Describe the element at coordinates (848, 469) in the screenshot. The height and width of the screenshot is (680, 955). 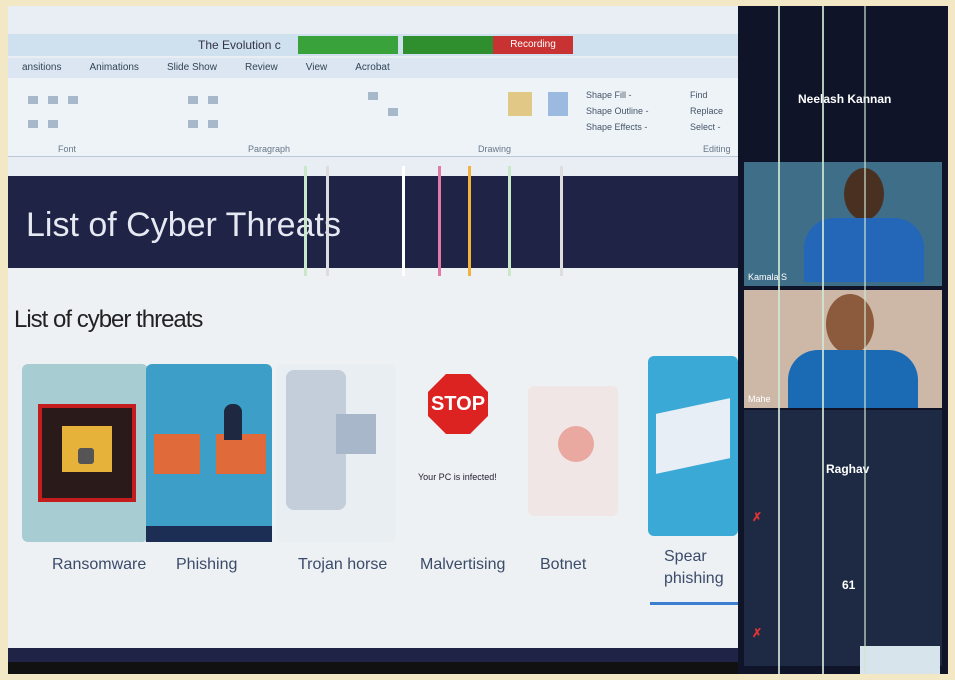
I see `tile-name-3: Raghav` at that location.